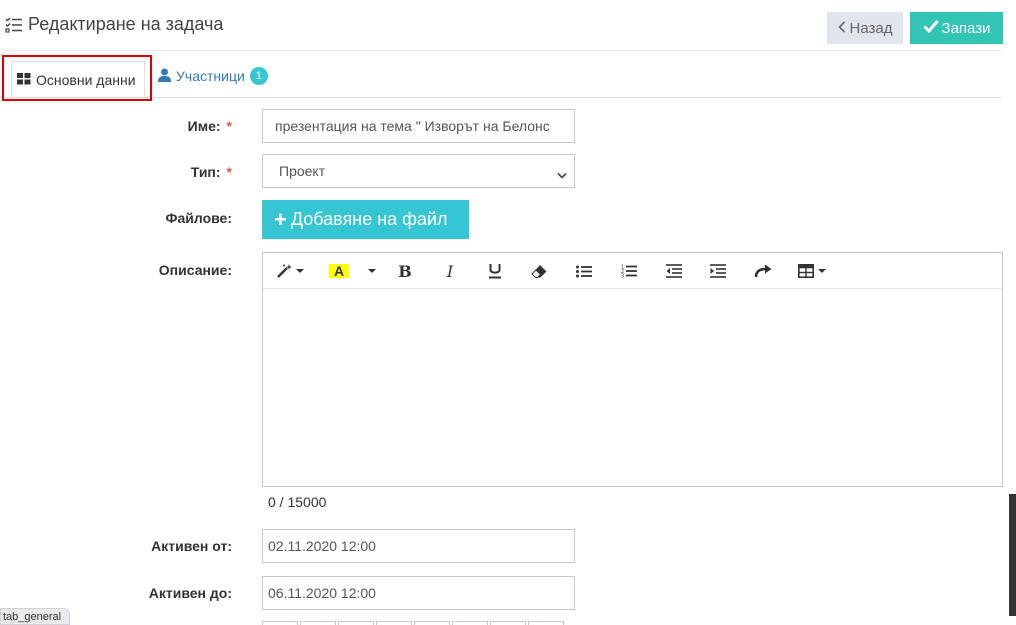  Describe the element at coordinates (369, 219) in the screenshot. I see `add-file-label: Добавяне на файл` at that location.